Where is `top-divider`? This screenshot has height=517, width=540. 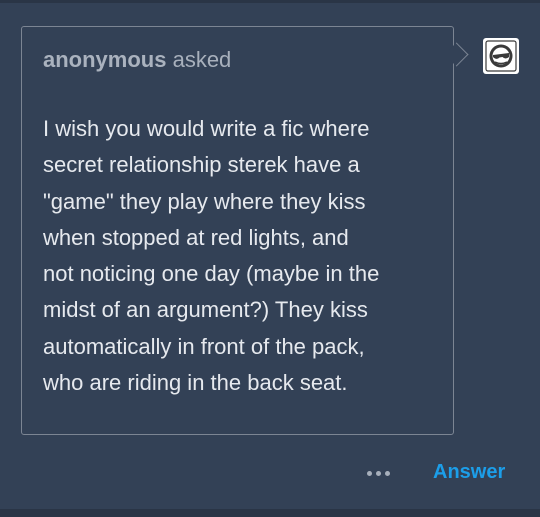
top-divider is located at coordinates (270, 1).